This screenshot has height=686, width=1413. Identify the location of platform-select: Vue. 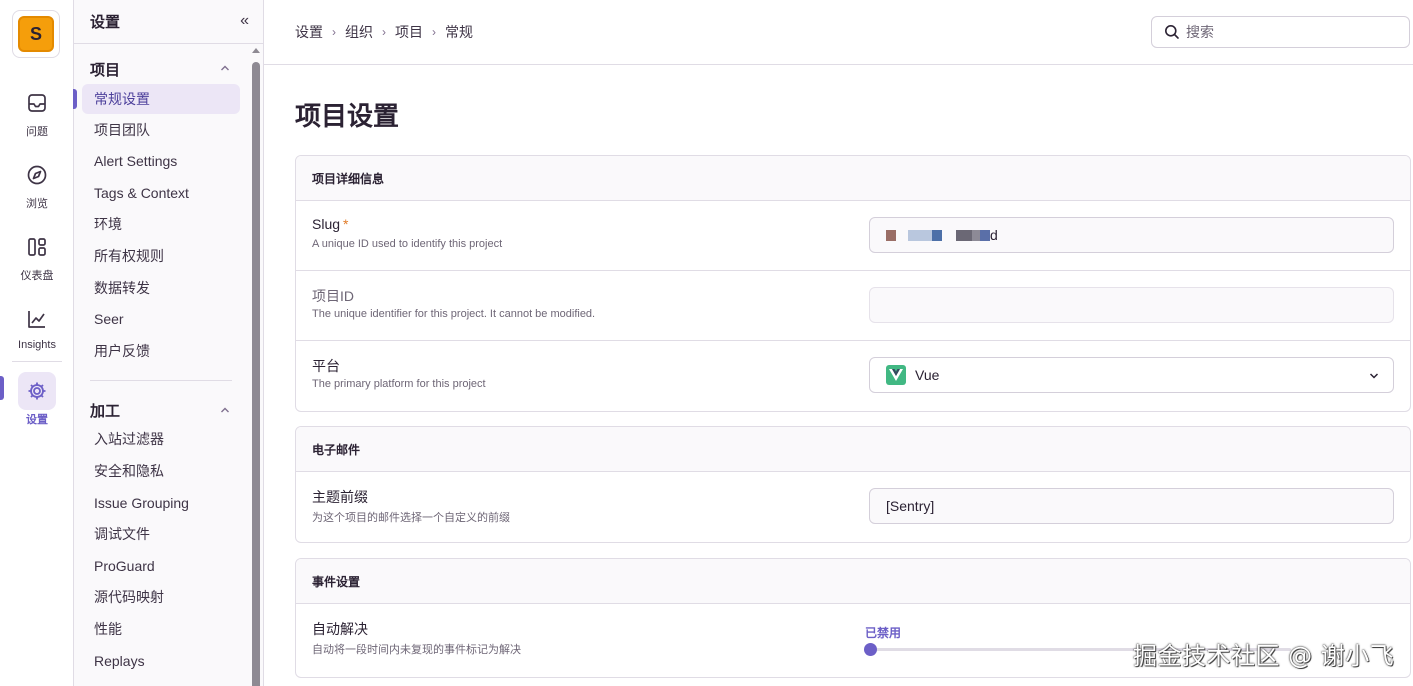
(1131, 375).